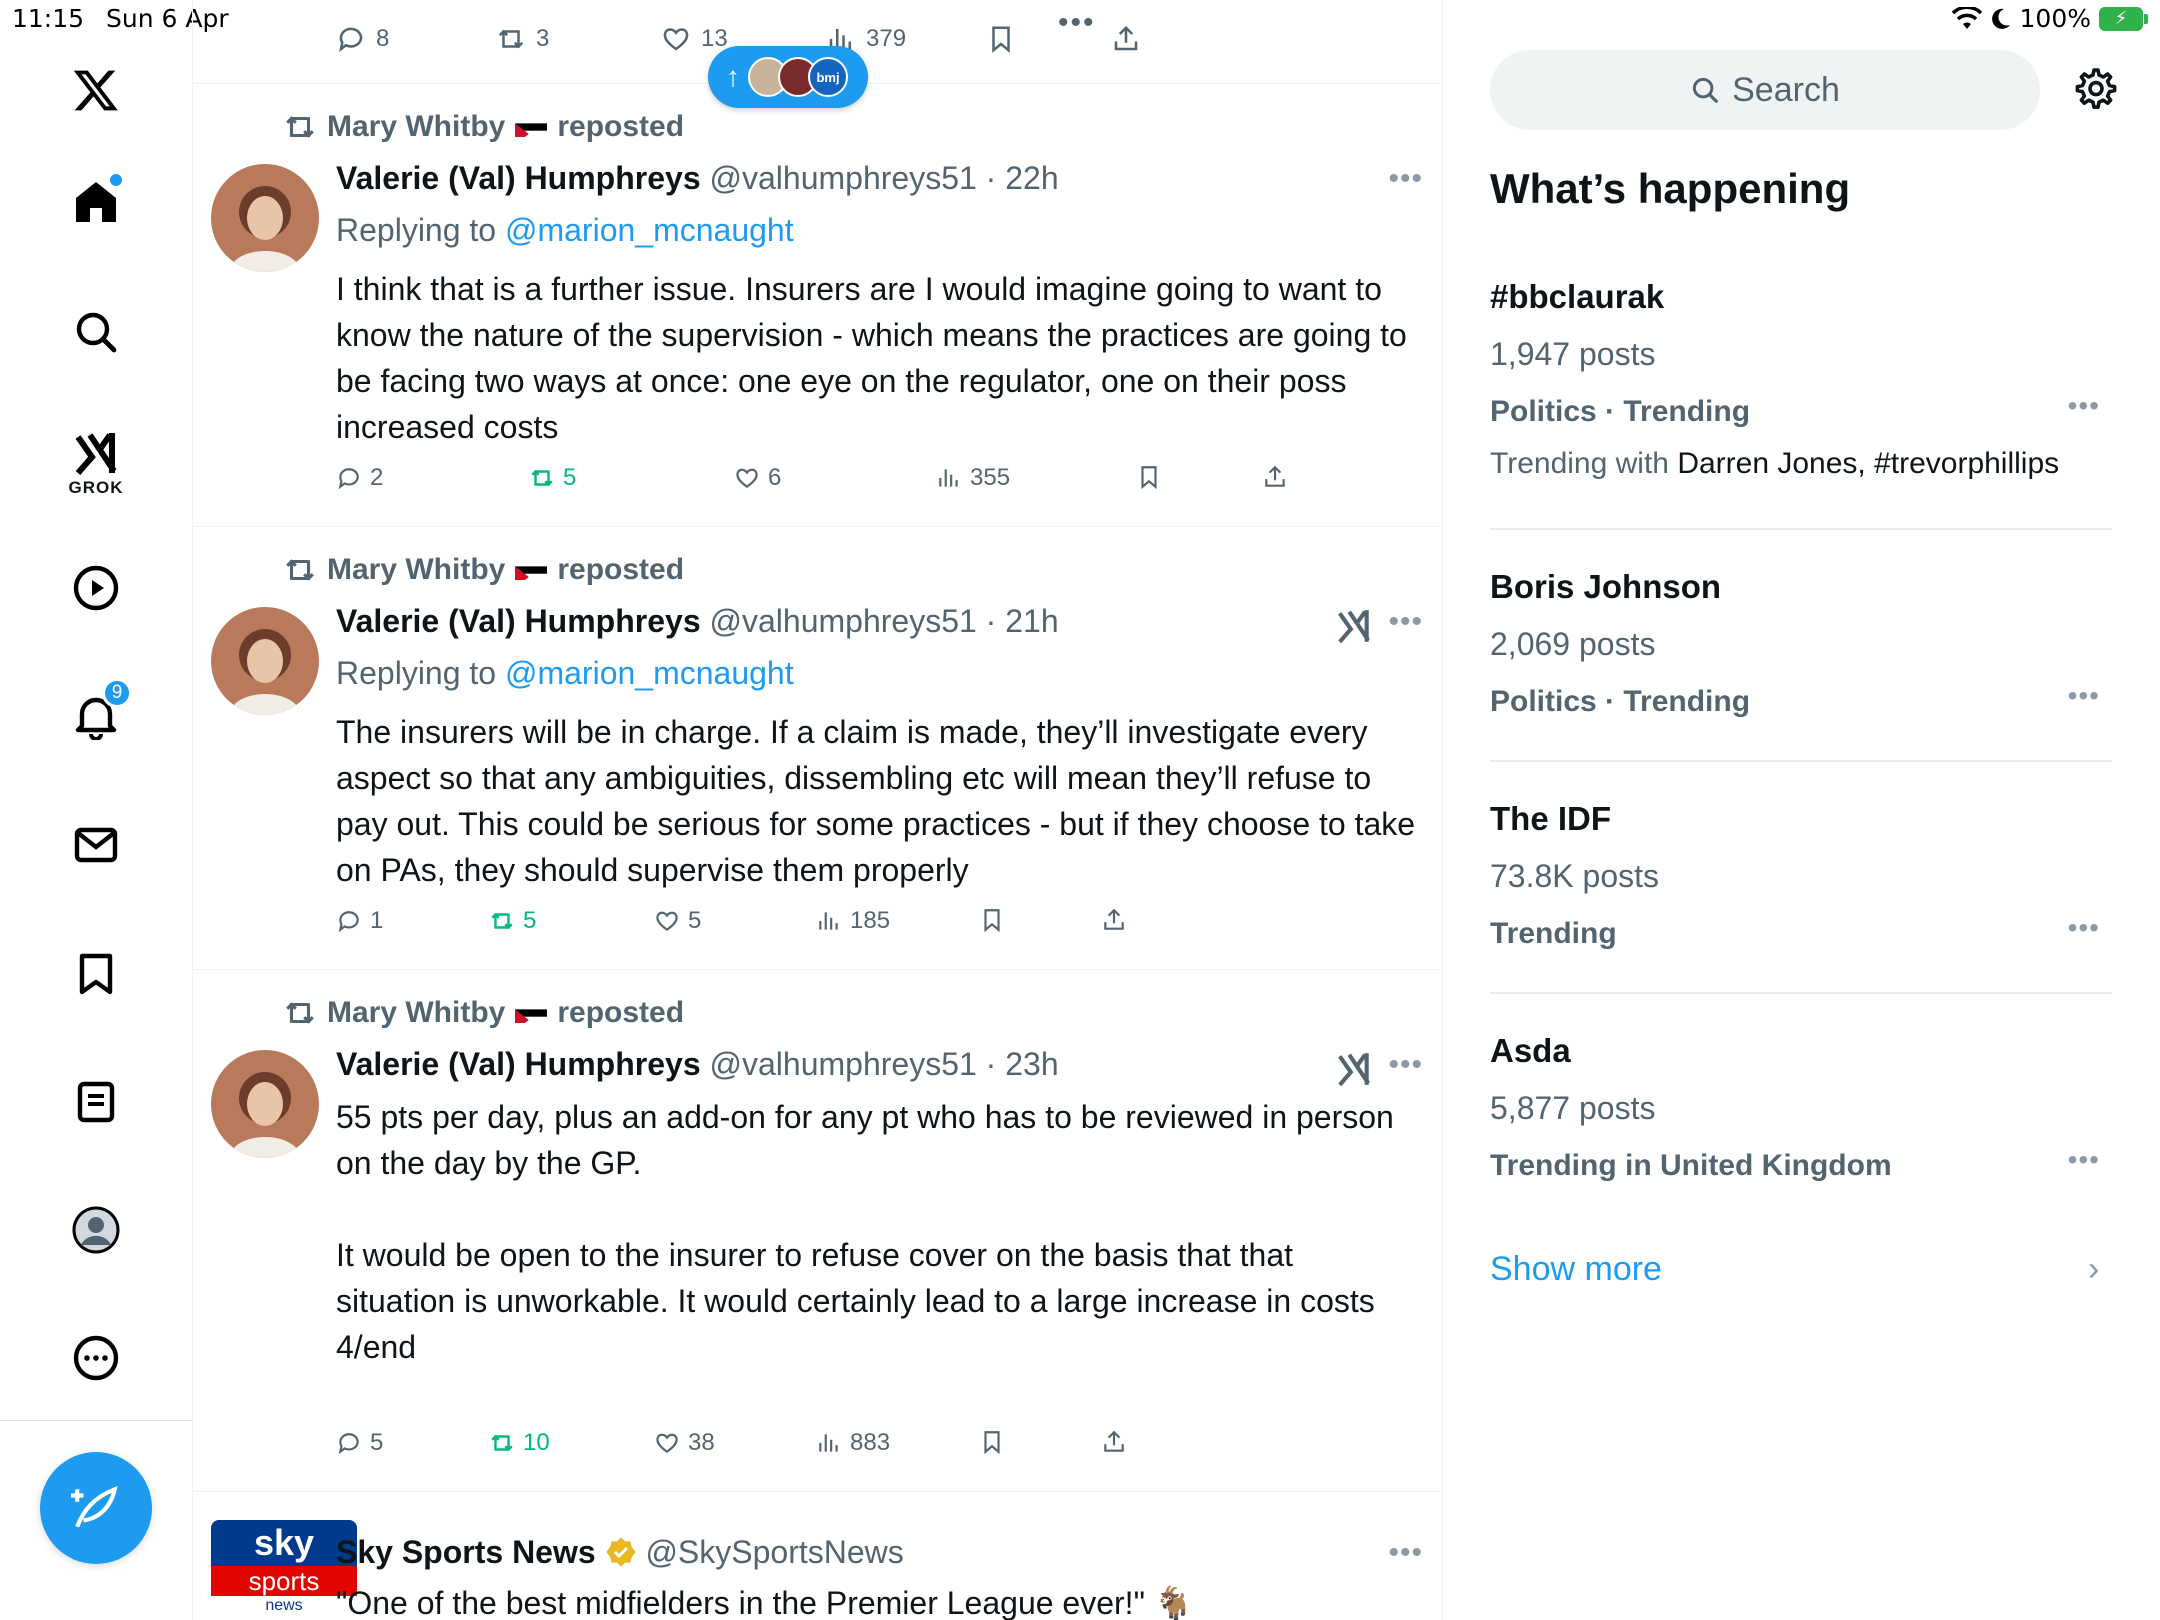 The height and width of the screenshot is (1620, 2160). I want to click on feather-plus-icon, so click(94, 1506).